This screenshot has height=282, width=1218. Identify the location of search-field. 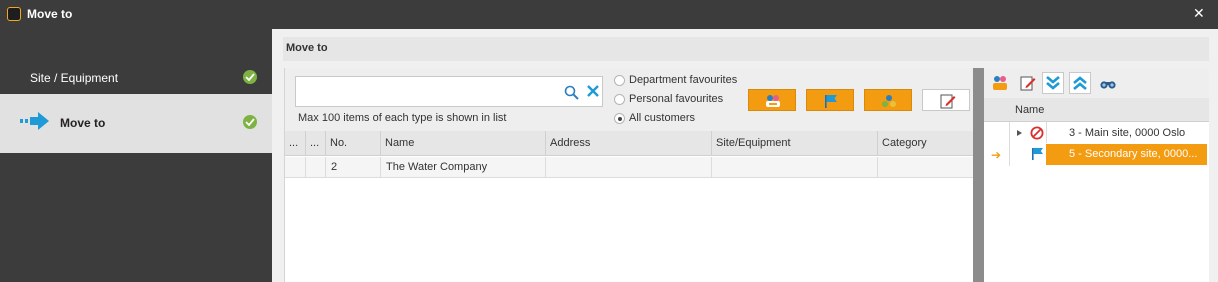
(449, 91).